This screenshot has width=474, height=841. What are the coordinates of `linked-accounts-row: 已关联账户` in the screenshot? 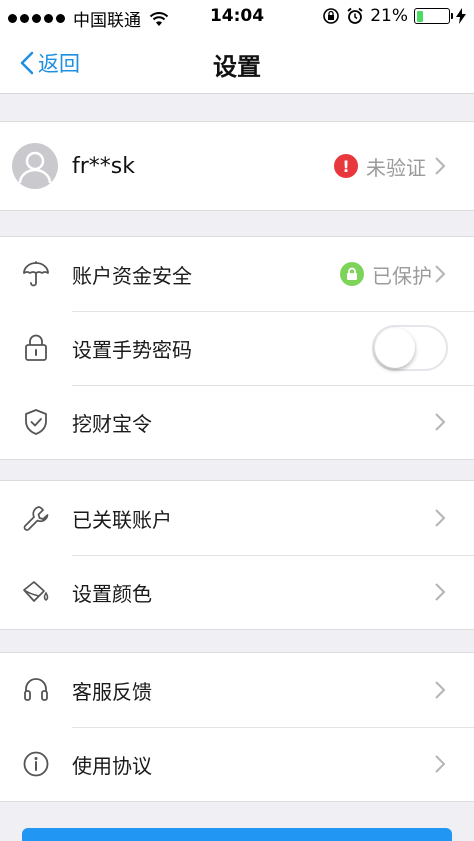 It's located at (237, 518).